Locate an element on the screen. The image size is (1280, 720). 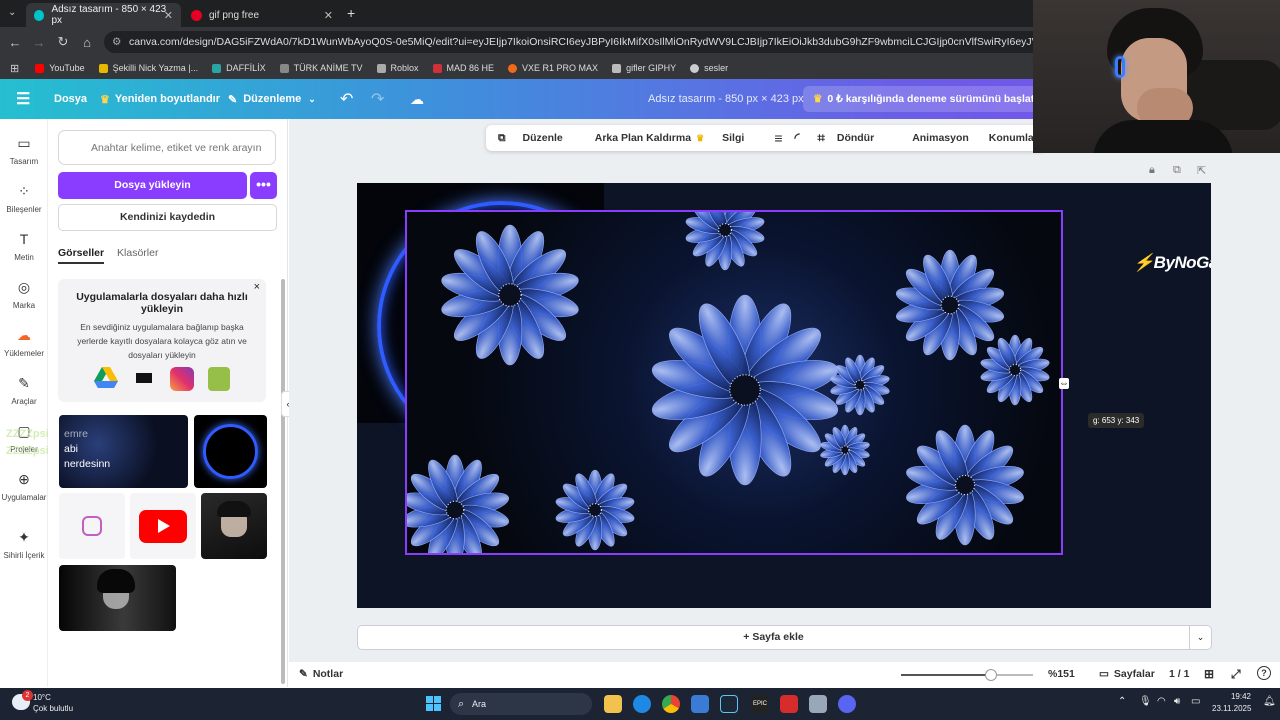
steam-icon is located at coordinates (729, 704).